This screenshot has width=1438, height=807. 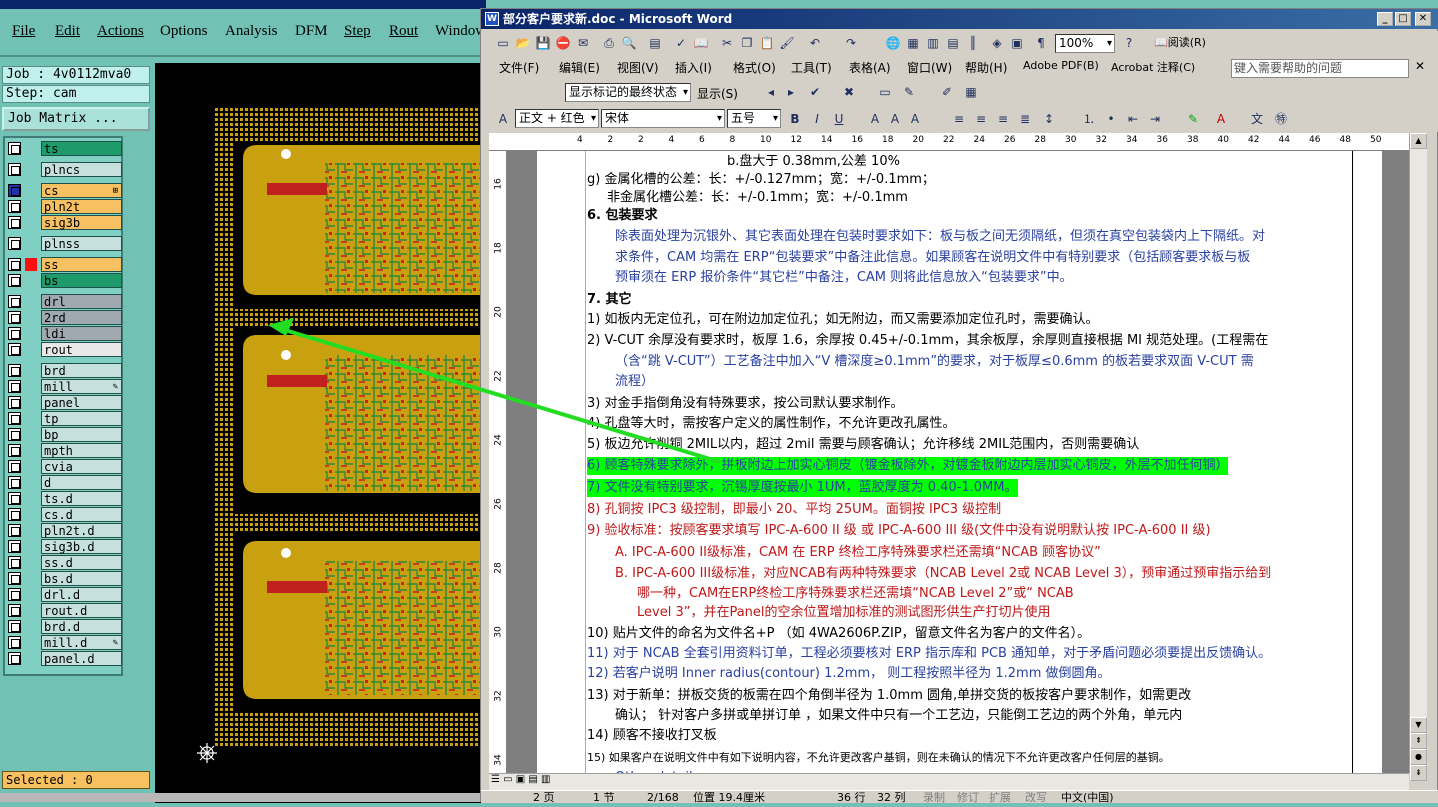 I want to click on layer-name: tp, so click(x=81, y=418).